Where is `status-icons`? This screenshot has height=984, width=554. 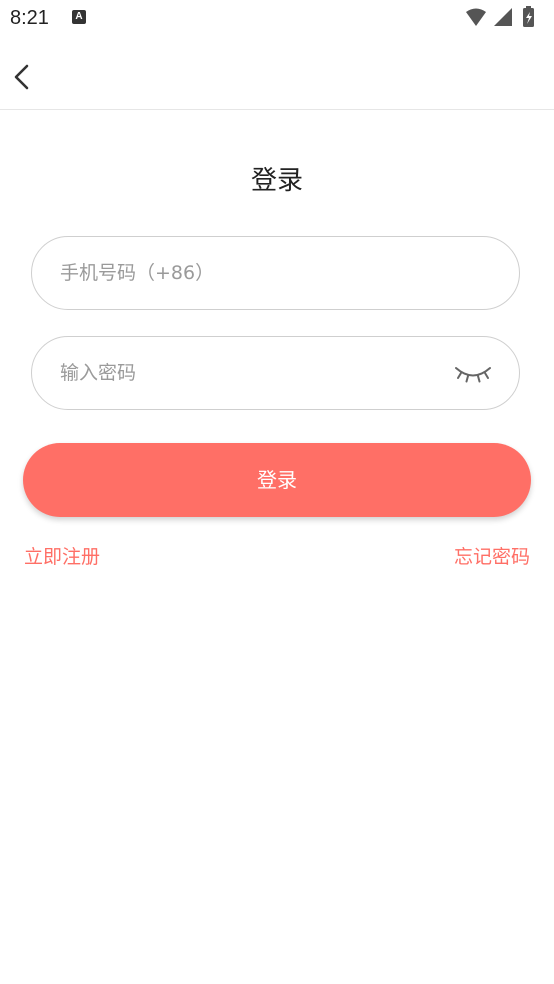 status-icons is located at coordinates (504, 18).